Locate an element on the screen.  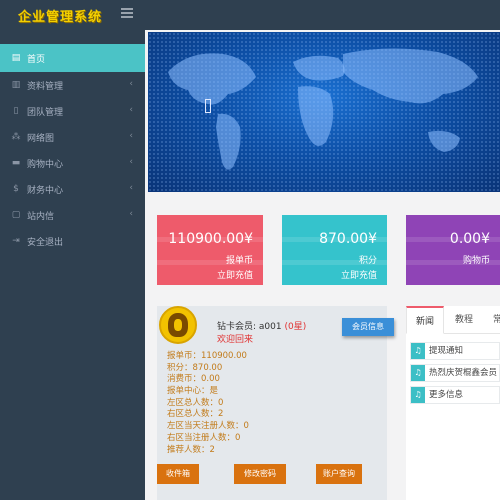
inbox-button: 收件箱 is located at coordinates (178, 474).